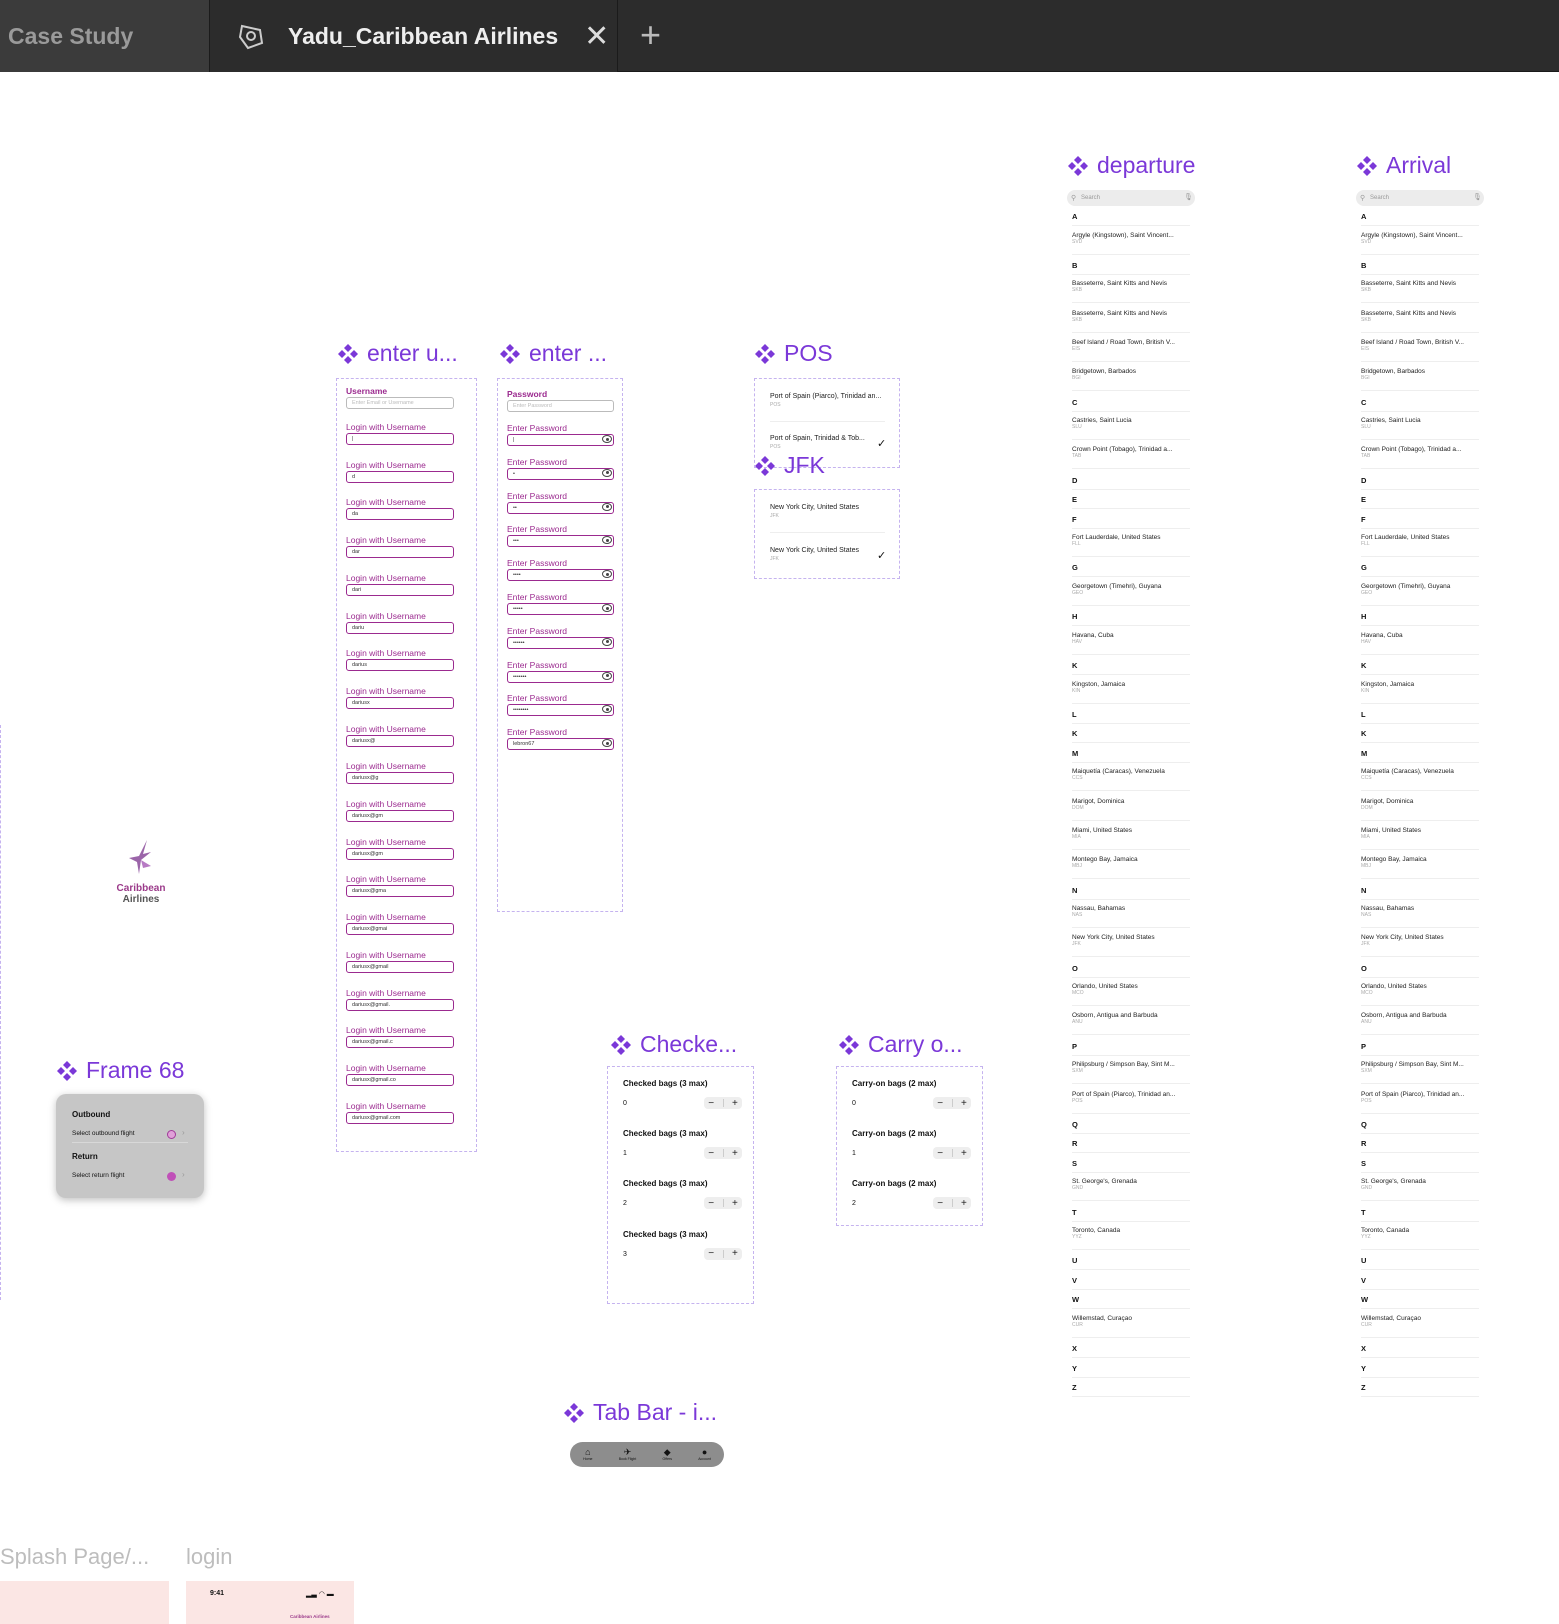 The image size is (1559, 1624). I want to click on username-input: dariu, so click(400, 627).